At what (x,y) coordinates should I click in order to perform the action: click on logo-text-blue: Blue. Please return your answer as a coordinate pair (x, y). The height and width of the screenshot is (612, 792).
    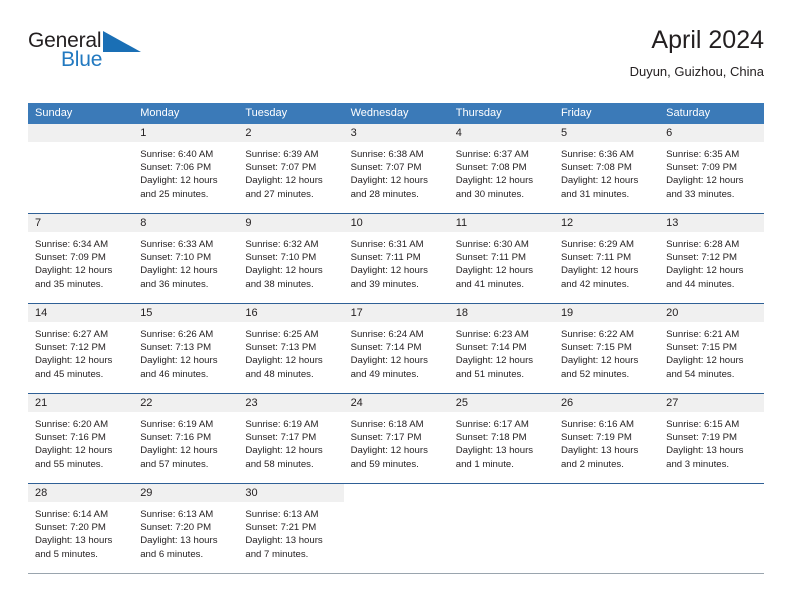
    Looking at the image, I should click on (82, 59).